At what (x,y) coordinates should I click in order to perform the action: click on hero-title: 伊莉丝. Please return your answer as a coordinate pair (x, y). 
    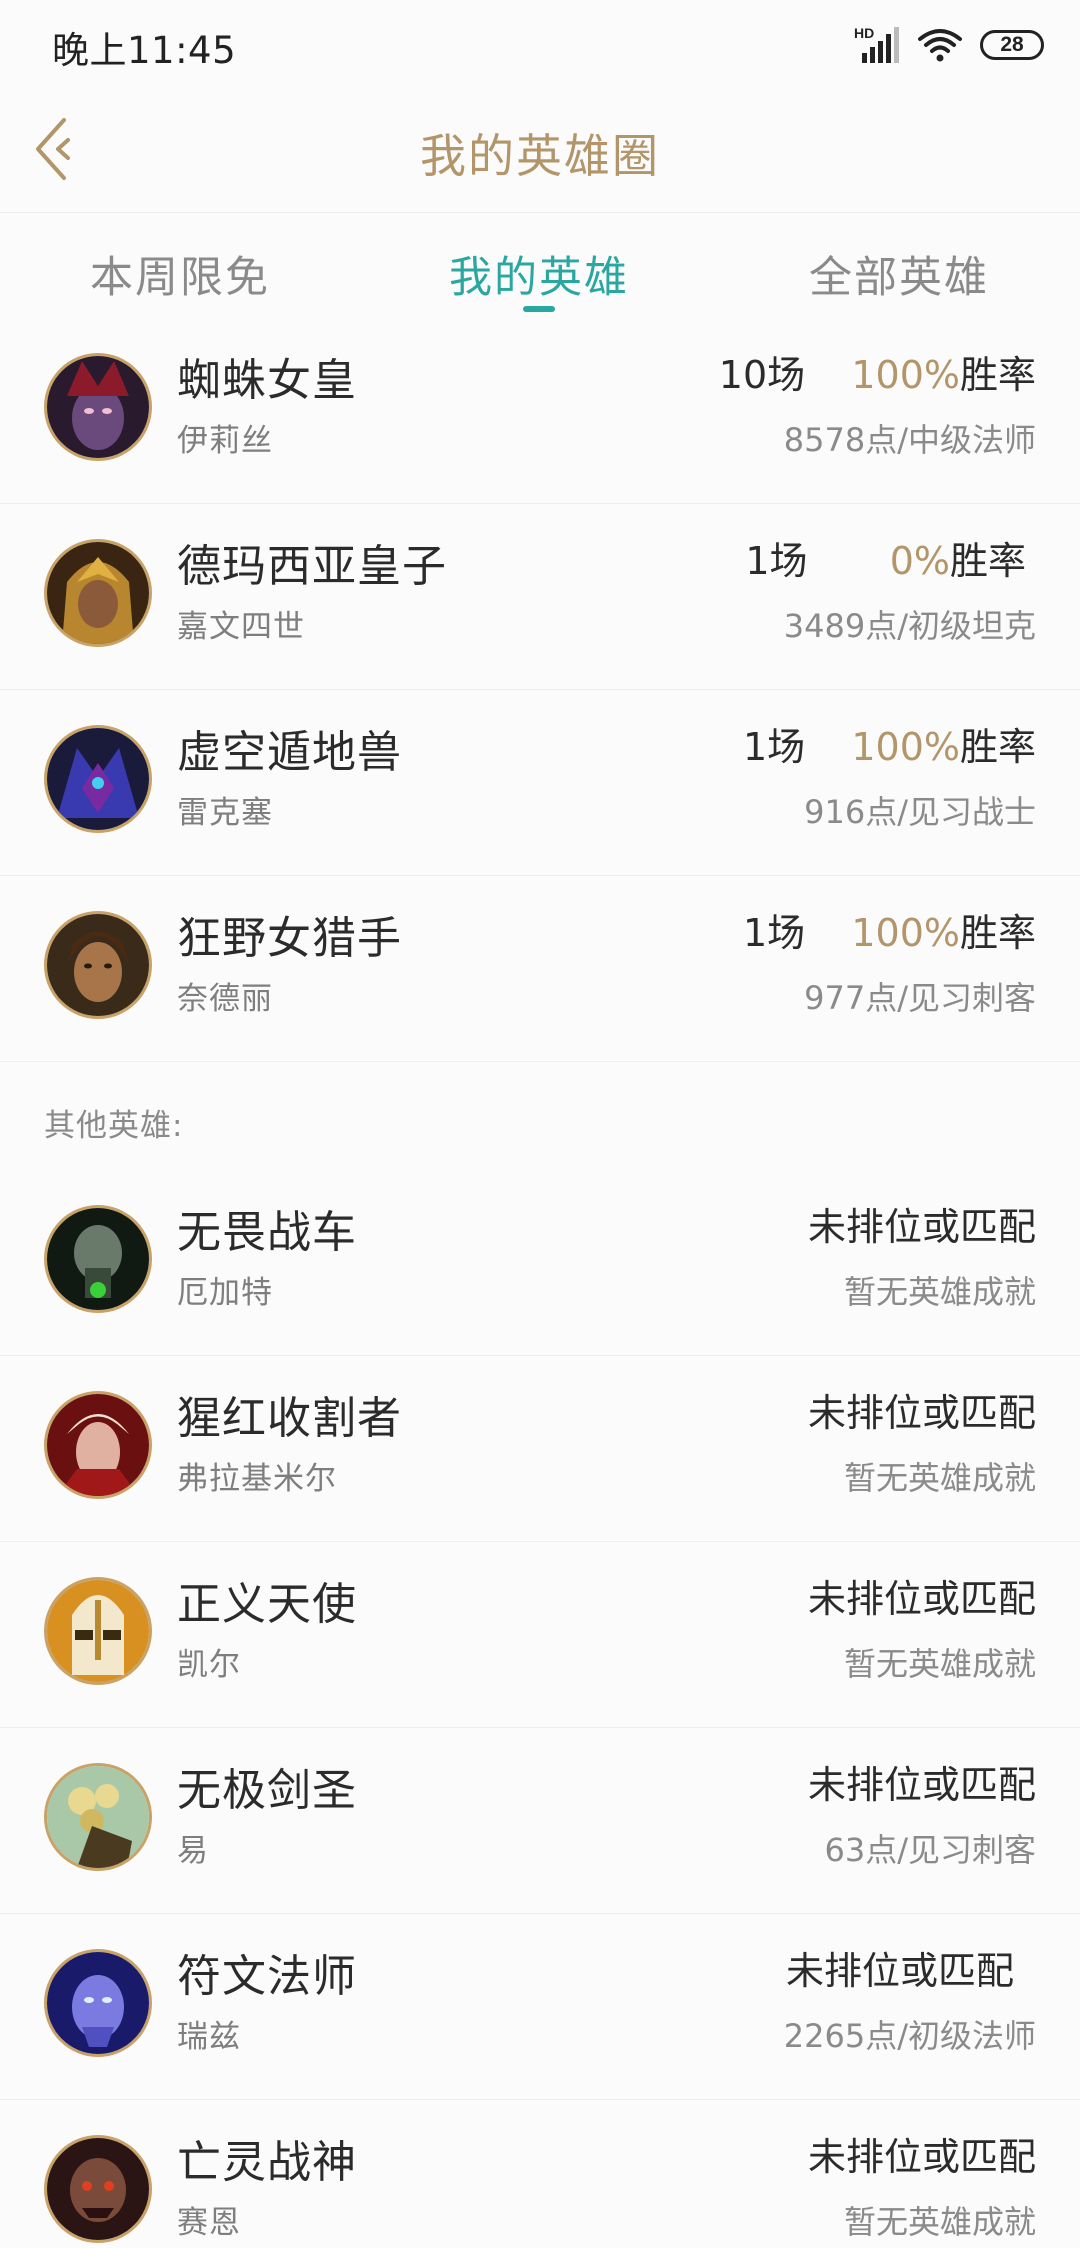
    Looking at the image, I should click on (225, 441).